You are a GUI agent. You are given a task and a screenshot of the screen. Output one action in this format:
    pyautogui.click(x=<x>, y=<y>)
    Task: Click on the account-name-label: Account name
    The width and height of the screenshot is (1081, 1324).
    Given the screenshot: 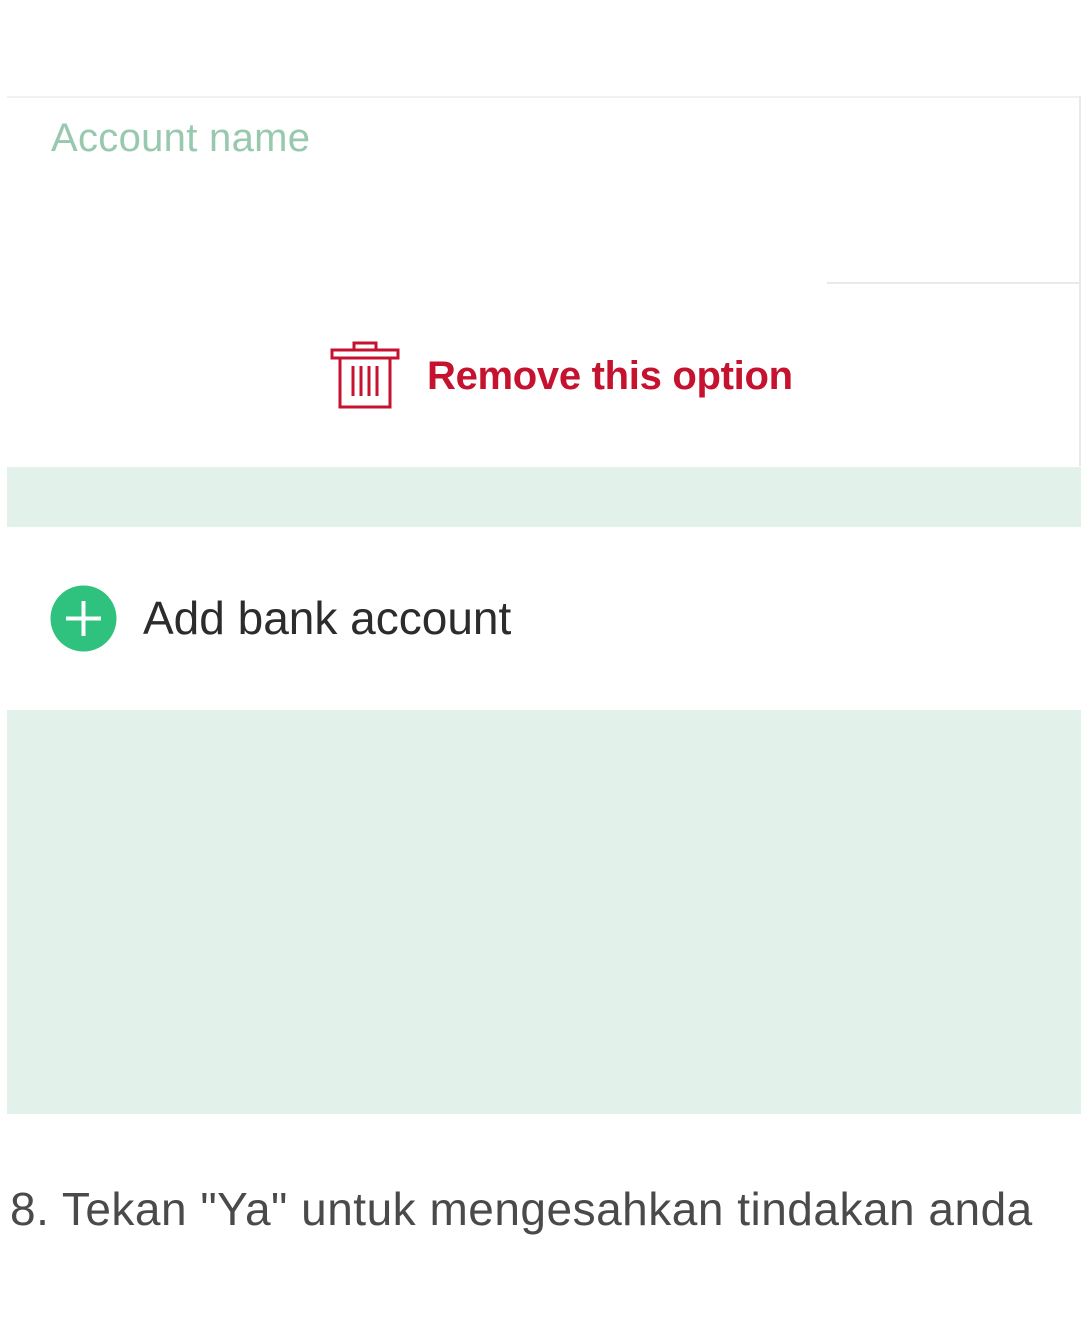 What is the action you would take?
    pyautogui.click(x=181, y=138)
    